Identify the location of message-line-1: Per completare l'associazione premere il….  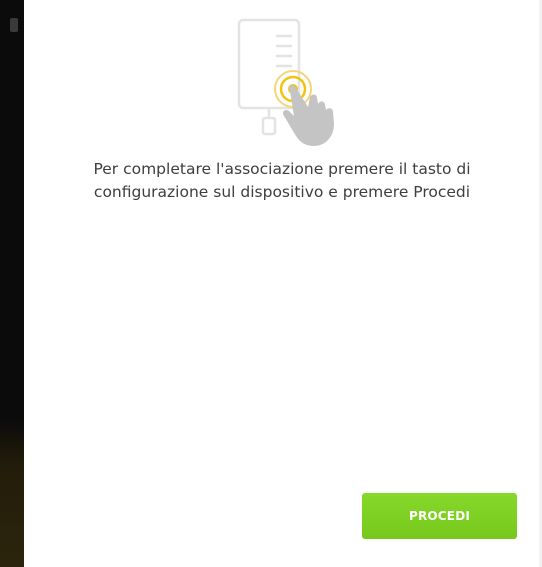
(282, 169).